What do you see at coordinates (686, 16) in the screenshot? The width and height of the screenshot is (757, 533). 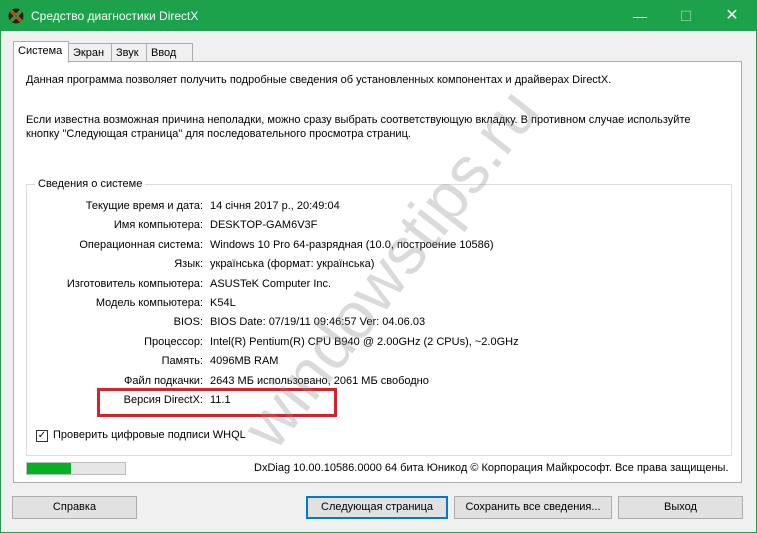 I see `maximize-button: ☐` at bounding box center [686, 16].